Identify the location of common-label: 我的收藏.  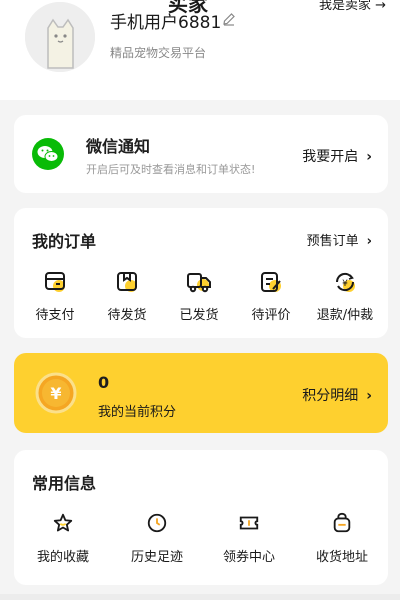
(62, 557).